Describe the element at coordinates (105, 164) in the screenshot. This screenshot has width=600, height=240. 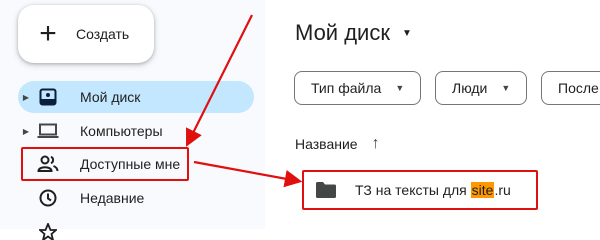
I see `annotation-box-shared` at that location.